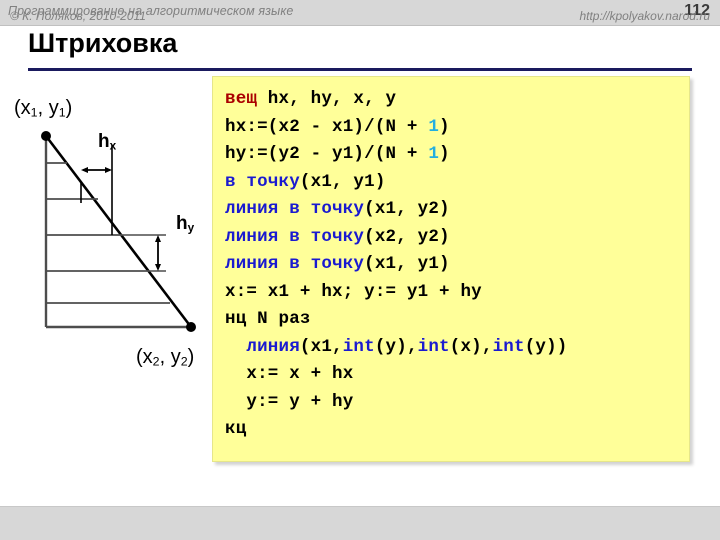  Describe the element at coordinates (457, 128) in the screenshot. I see `code-line: hx:=(x2 - x1)/(N + 1)` at that location.